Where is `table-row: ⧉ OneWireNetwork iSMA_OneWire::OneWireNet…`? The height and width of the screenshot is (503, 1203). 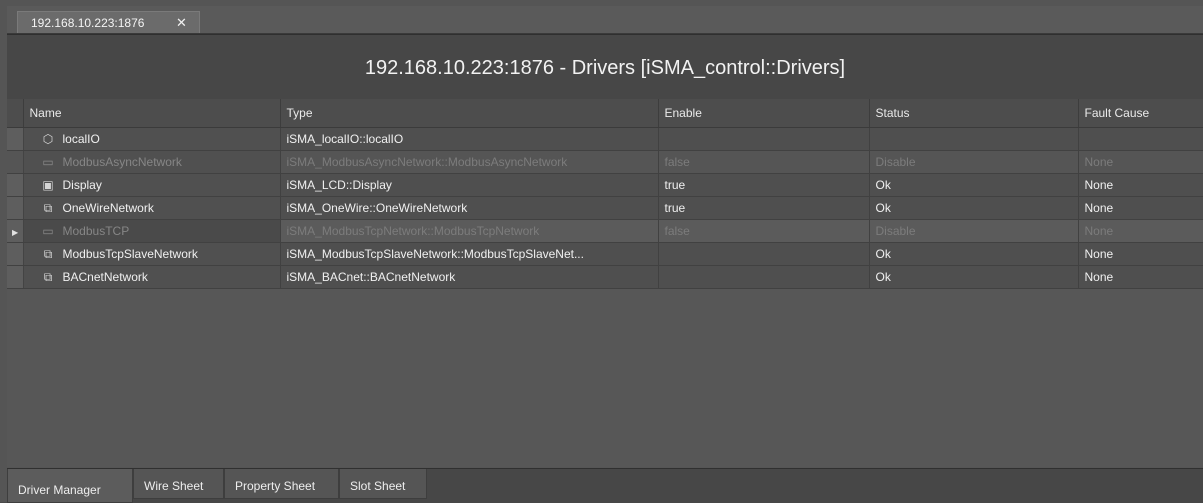
table-row: ⧉ OneWireNetwork iSMA_OneWire::OneWireNet… is located at coordinates (605, 208).